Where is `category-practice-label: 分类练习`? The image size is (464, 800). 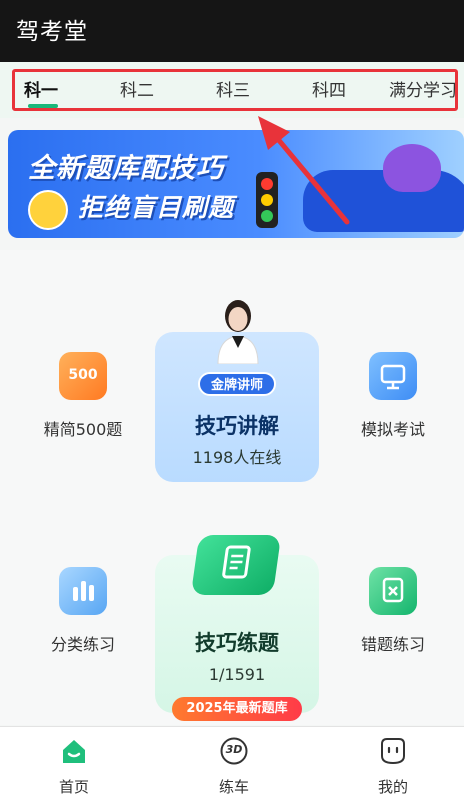
category-practice-label: 分类练习 is located at coordinates (82, 644).